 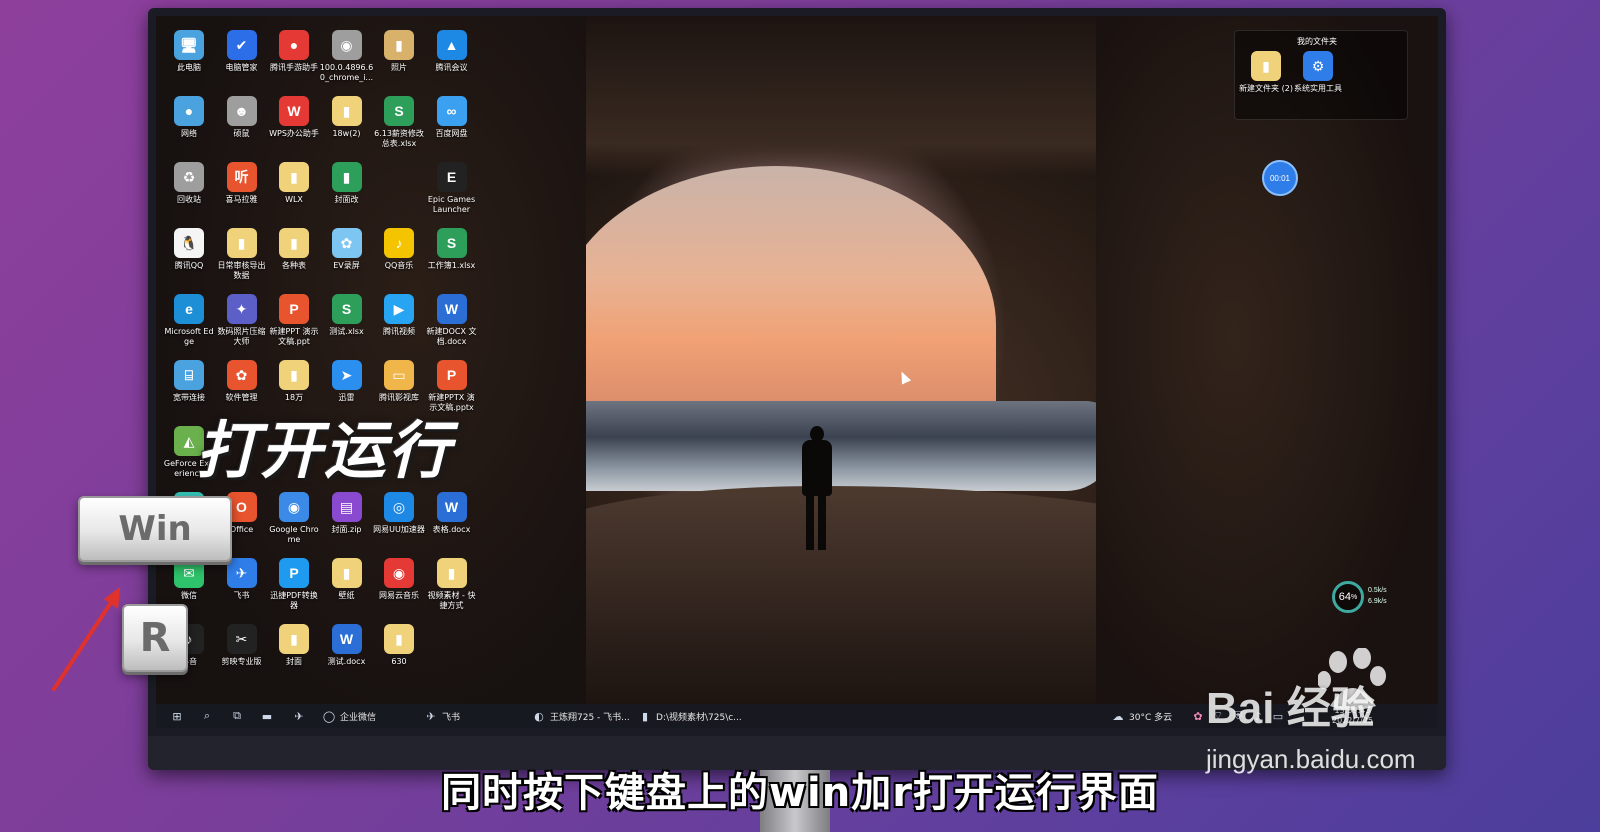 I want to click on desktop-icon: P 新建PPT 演示文稿.ppt, so click(x=294, y=320).